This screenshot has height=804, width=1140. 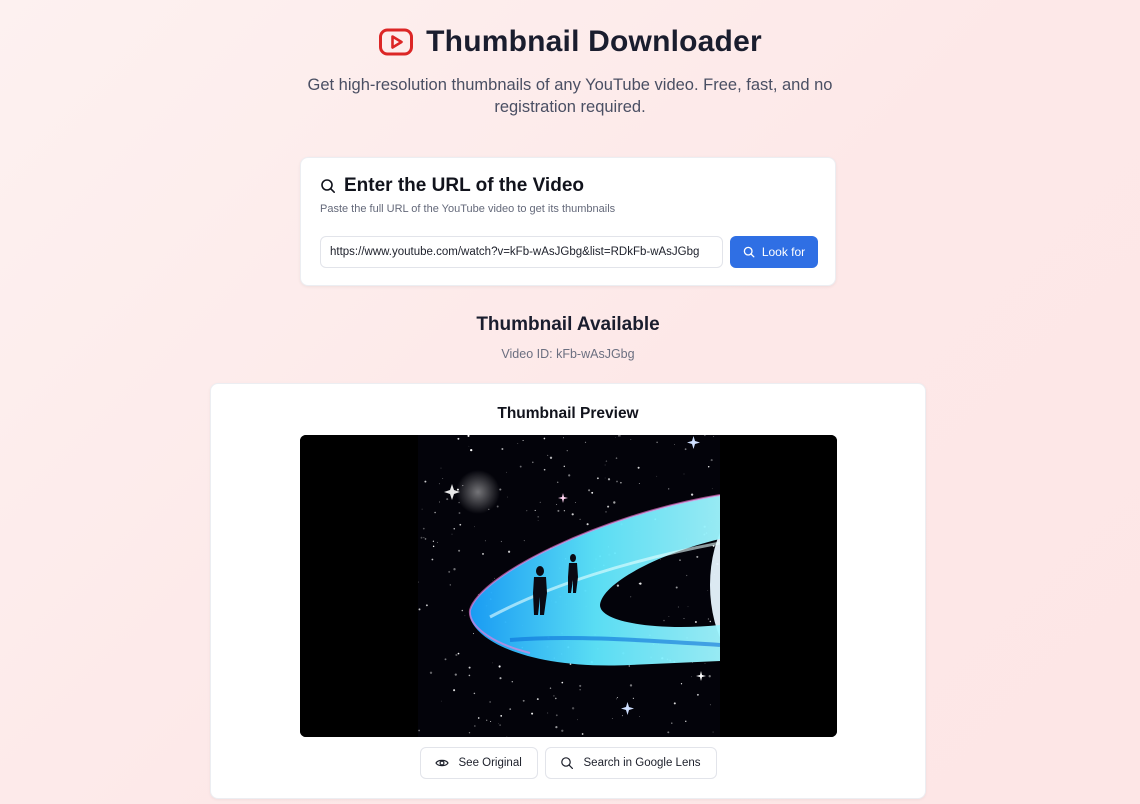 What do you see at coordinates (328, 186) in the screenshot?
I see `search-icon` at bounding box center [328, 186].